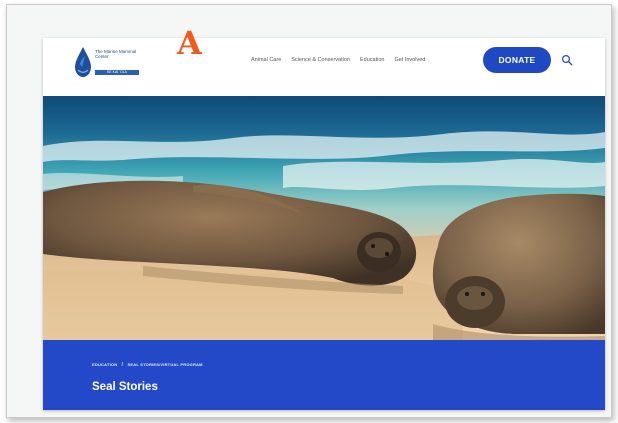 This screenshot has height=423, width=618. Describe the element at coordinates (113, 63) in the screenshot. I see `site-logo: The Marine Mammal Center KE KAI ʻOLA` at that location.